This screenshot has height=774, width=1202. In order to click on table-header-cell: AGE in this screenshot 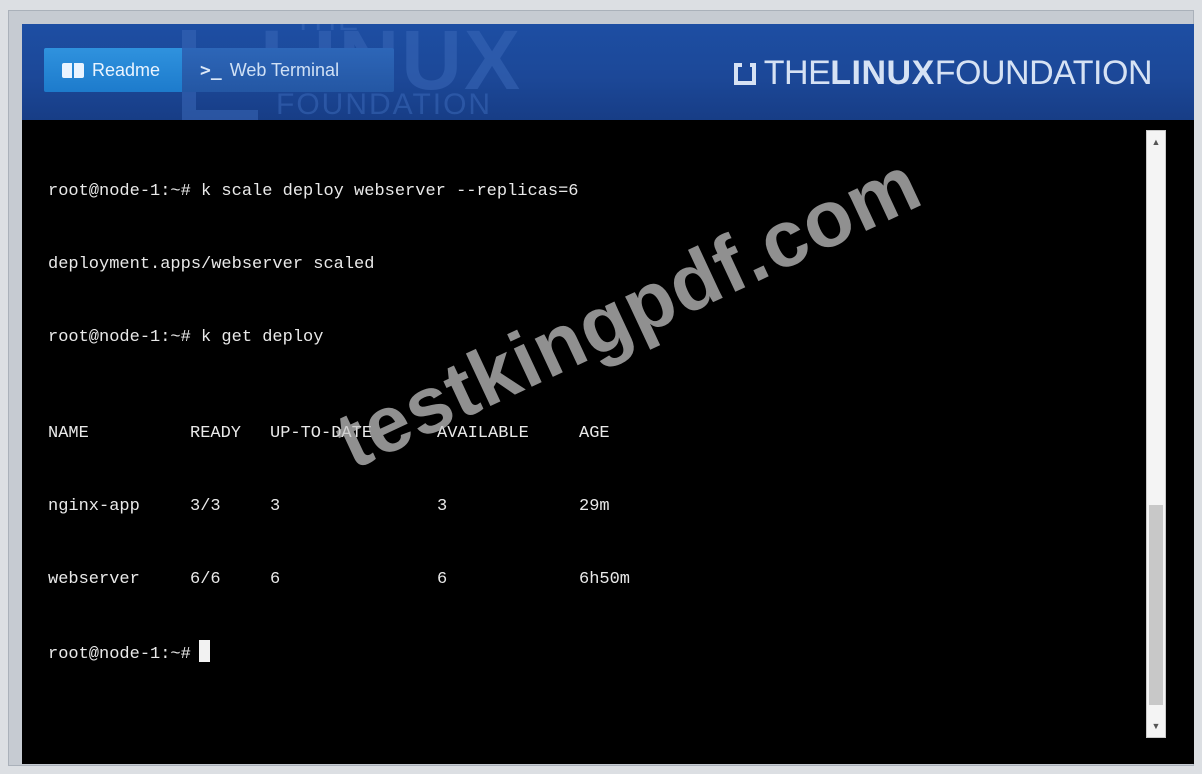, I will do `click(594, 434)`.